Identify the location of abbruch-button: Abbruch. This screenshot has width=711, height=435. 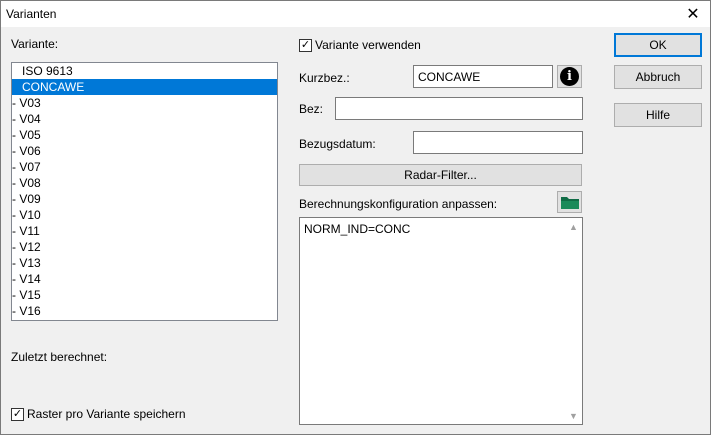
(658, 77).